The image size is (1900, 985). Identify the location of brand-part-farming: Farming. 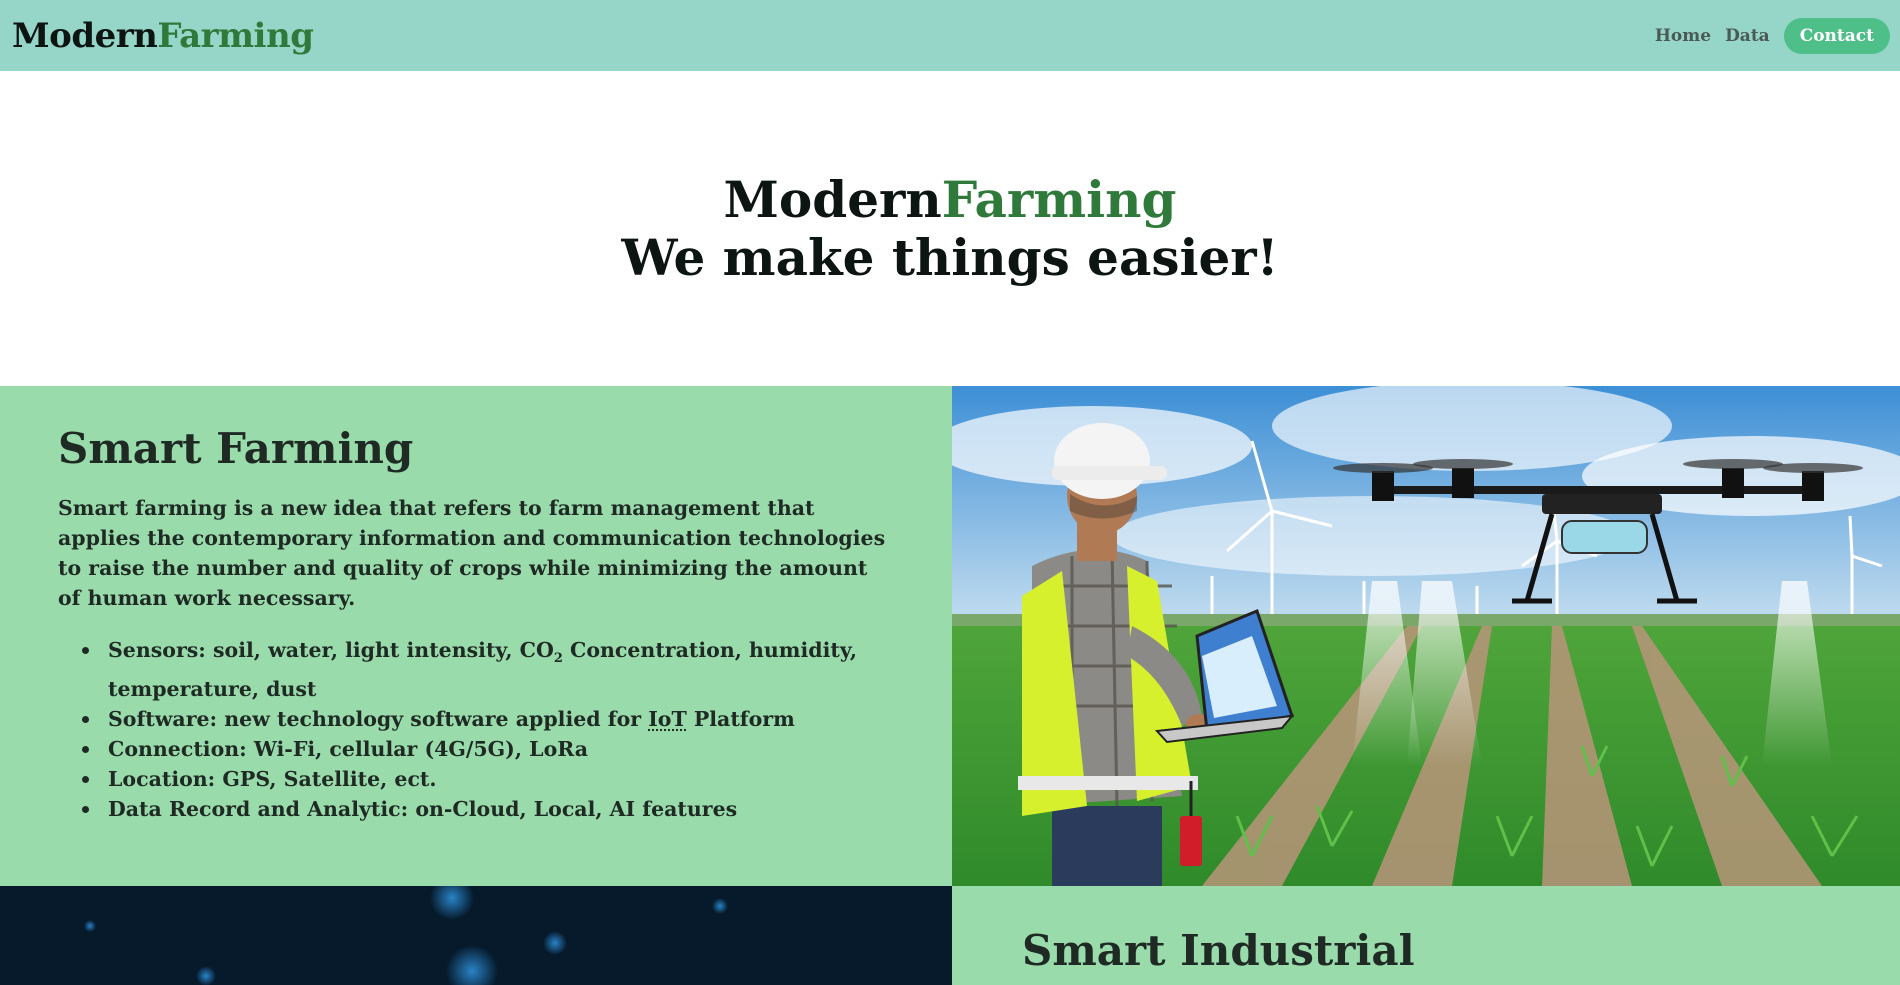
(235, 35).